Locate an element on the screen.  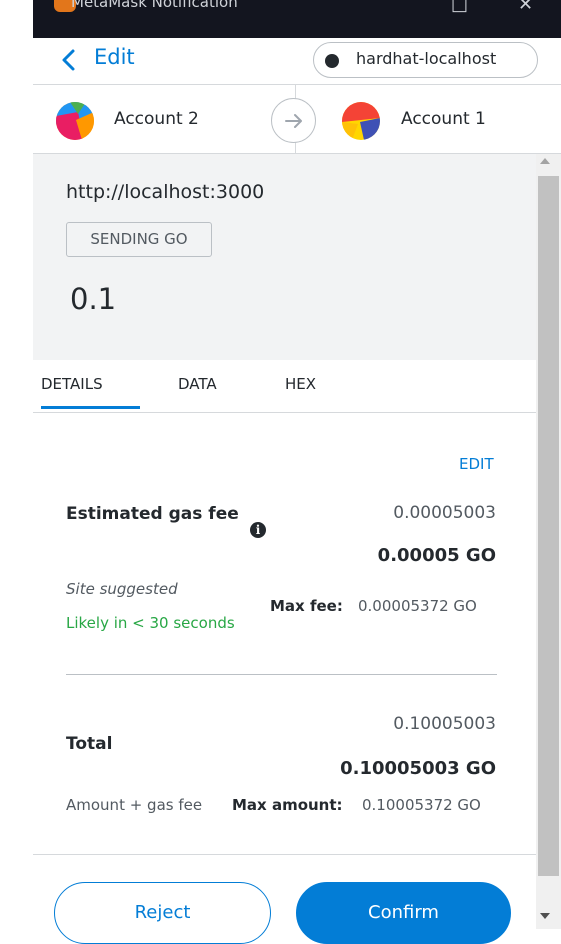
total-primary: 0.10005003 GO is located at coordinates (418, 768).